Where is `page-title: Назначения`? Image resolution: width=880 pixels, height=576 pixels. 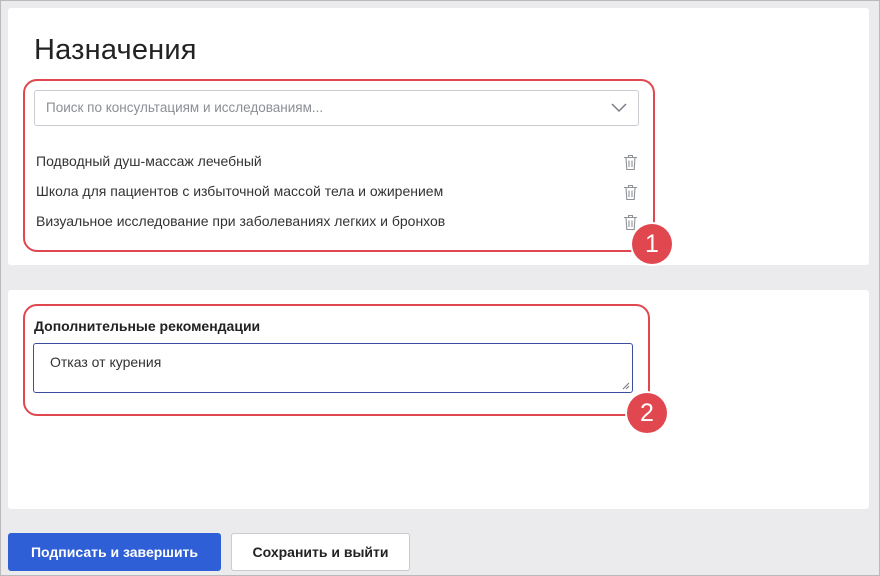
page-title: Назначения is located at coordinates (115, 50).